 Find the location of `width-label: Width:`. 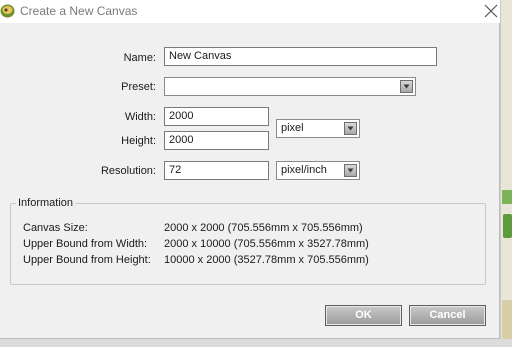

width-label: Width: is located at coordinates (140, 117).